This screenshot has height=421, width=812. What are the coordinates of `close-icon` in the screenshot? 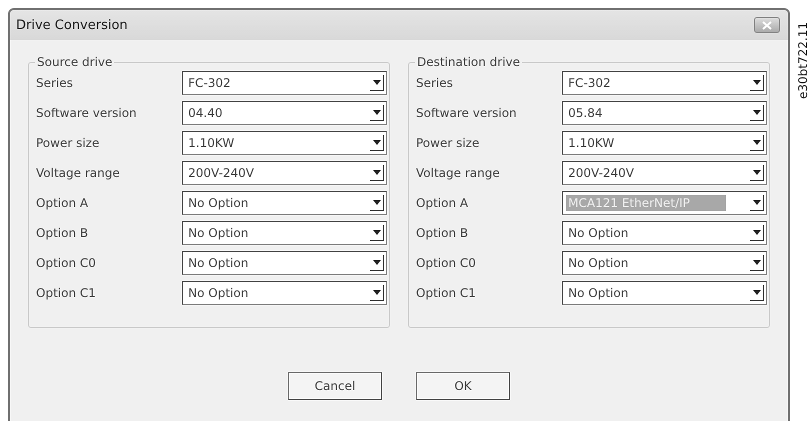 It's located at (767, 25).